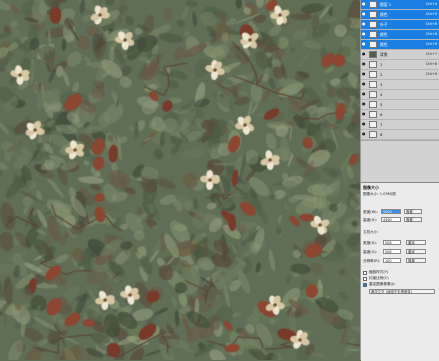  Describe the element at coordinates (431, 64) in the screenshot. I see `layer-shortcut: Ctrl+8` at that location.